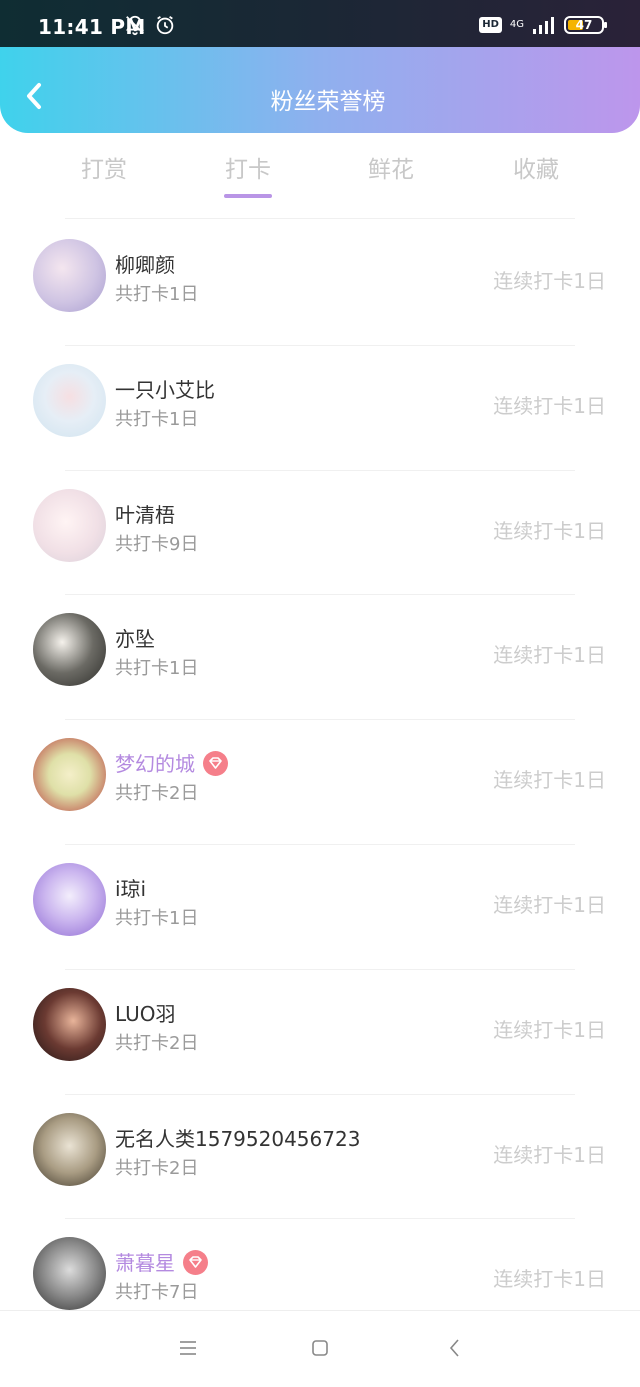 The height and width of the screenshot is (1387, 640). What do you see at coordinates (320, 283) in the screenshot?
I see `fan-row: 柳卿颜共打卡1日 连续打卡1日` at bounding box center [320, 283].